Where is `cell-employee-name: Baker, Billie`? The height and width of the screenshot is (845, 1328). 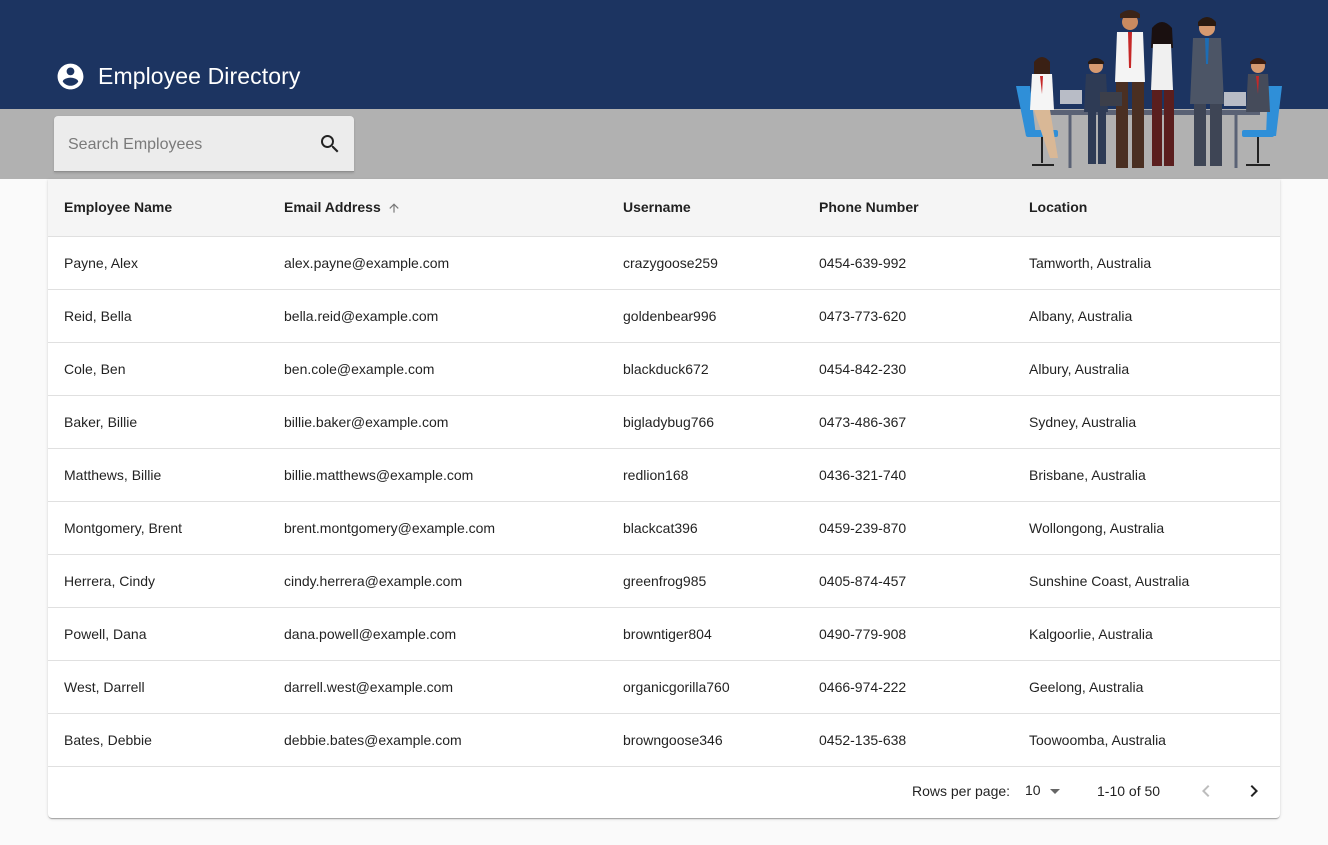 cell-employee-name: Baker, Billie is located at coordinates (158, 422).